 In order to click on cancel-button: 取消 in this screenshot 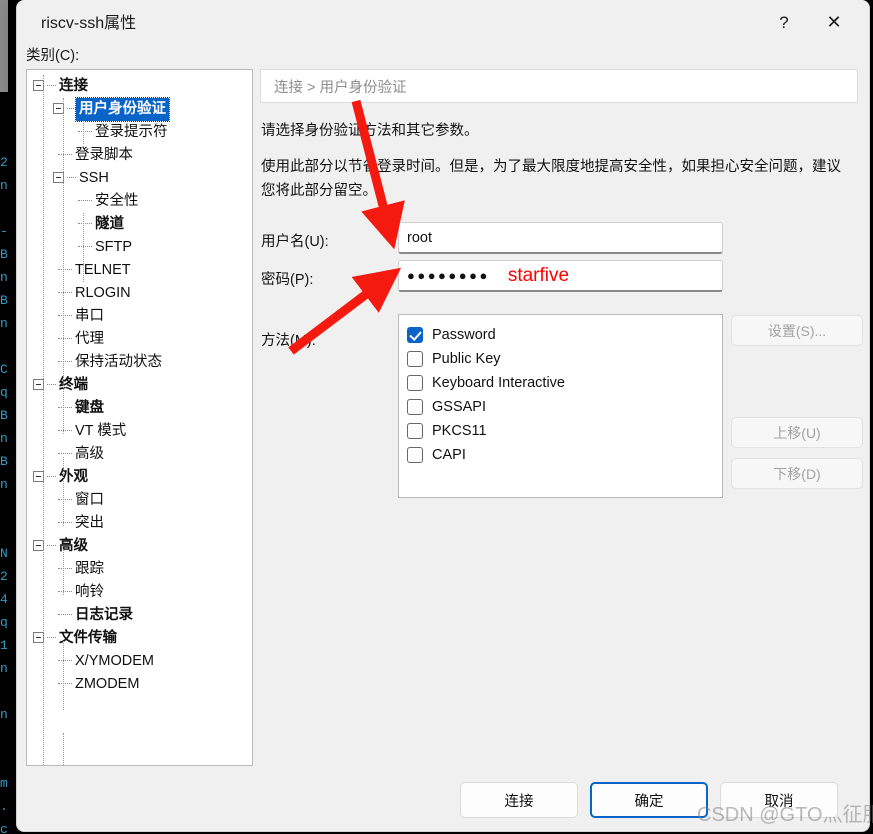, I will do `click(779, 800)`.